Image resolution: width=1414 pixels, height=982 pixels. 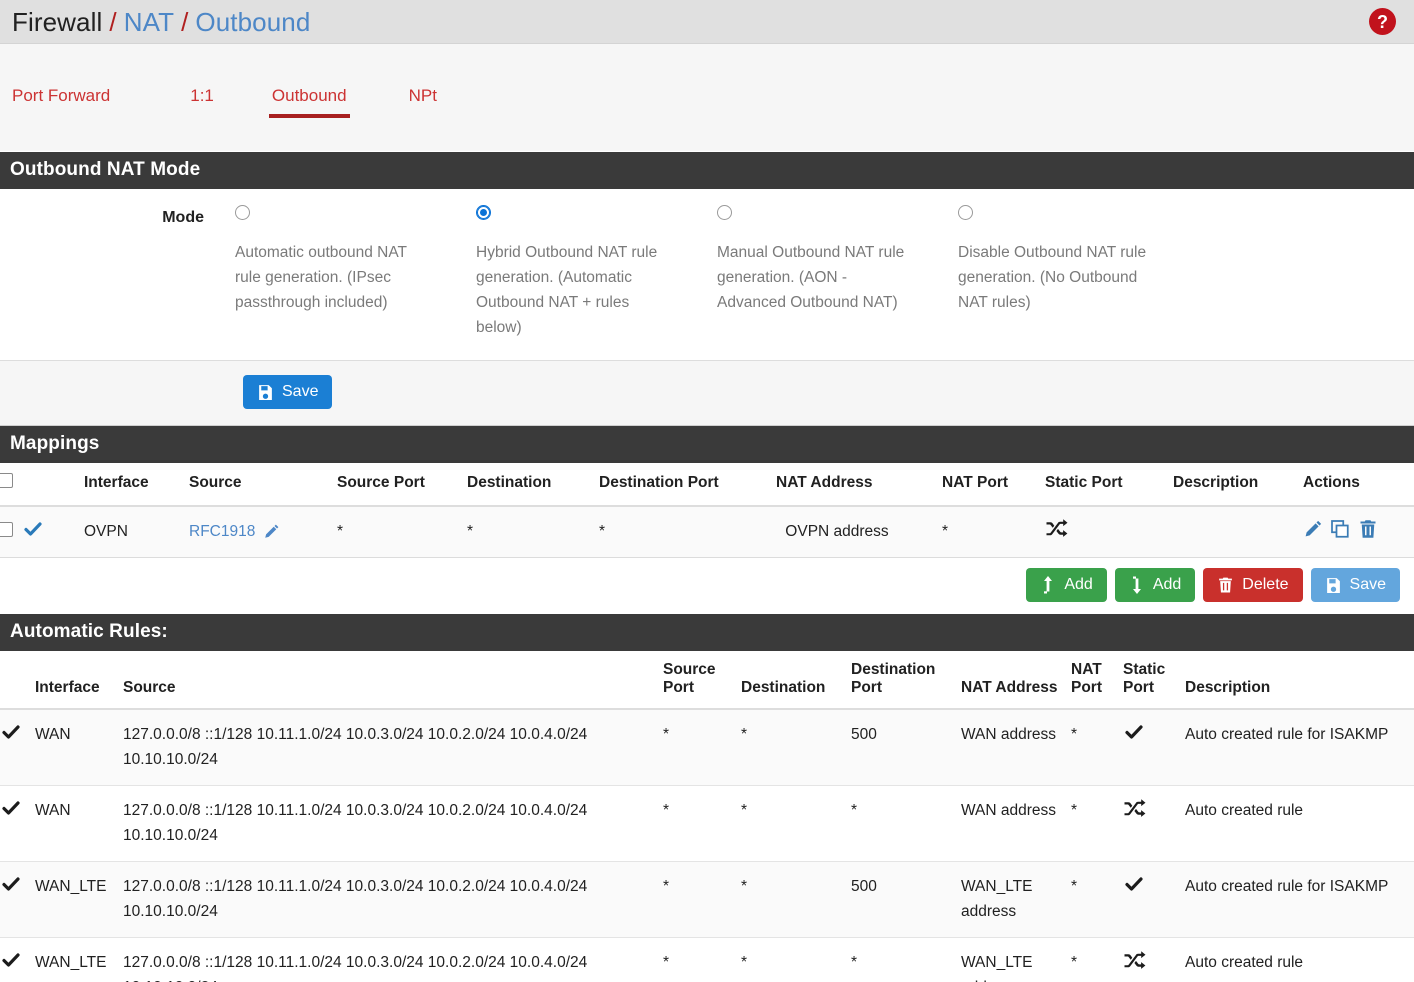 I want to click on mappings-header-source-port: Source Port, so click(x=402, y=485).